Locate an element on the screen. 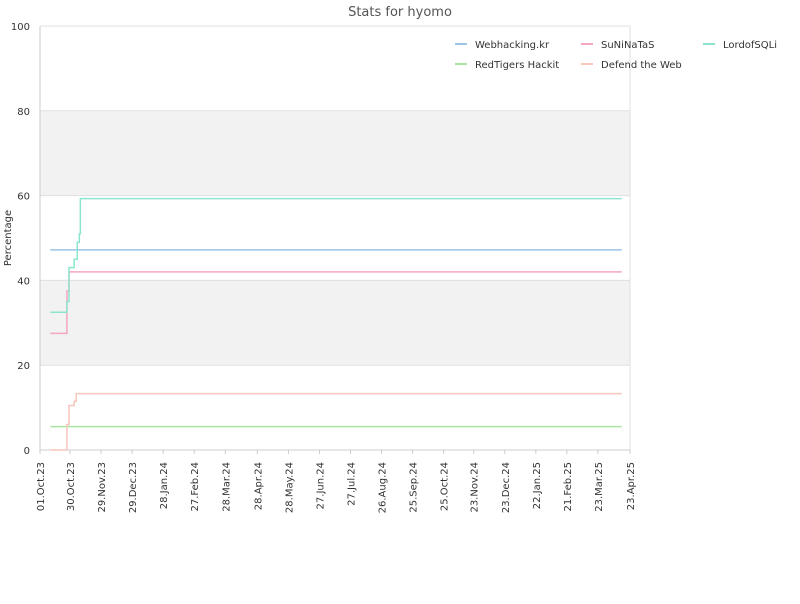 Image resolution: width=800 pixels, height=604 pixels. chart-title: Stats for hyomo is located at coordinates (400, 12).